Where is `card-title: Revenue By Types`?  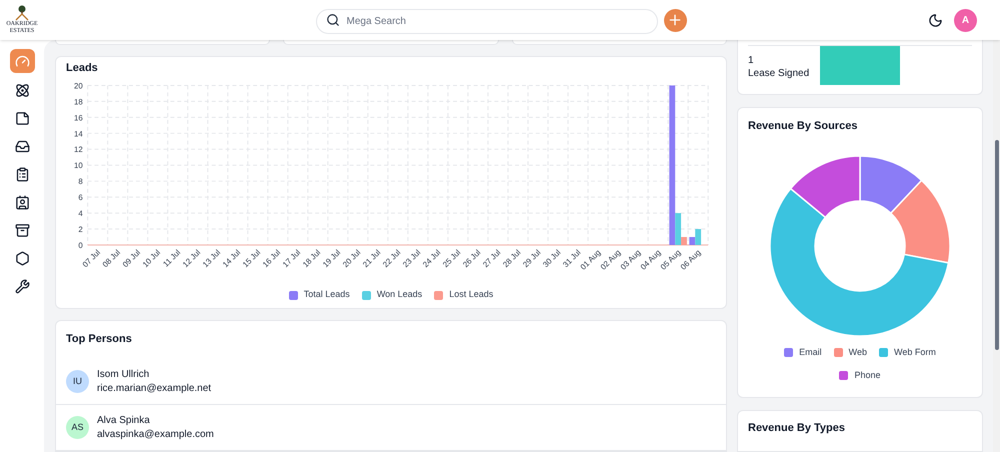 card-title: Revenue By Types is located at coordinates (797, 428).